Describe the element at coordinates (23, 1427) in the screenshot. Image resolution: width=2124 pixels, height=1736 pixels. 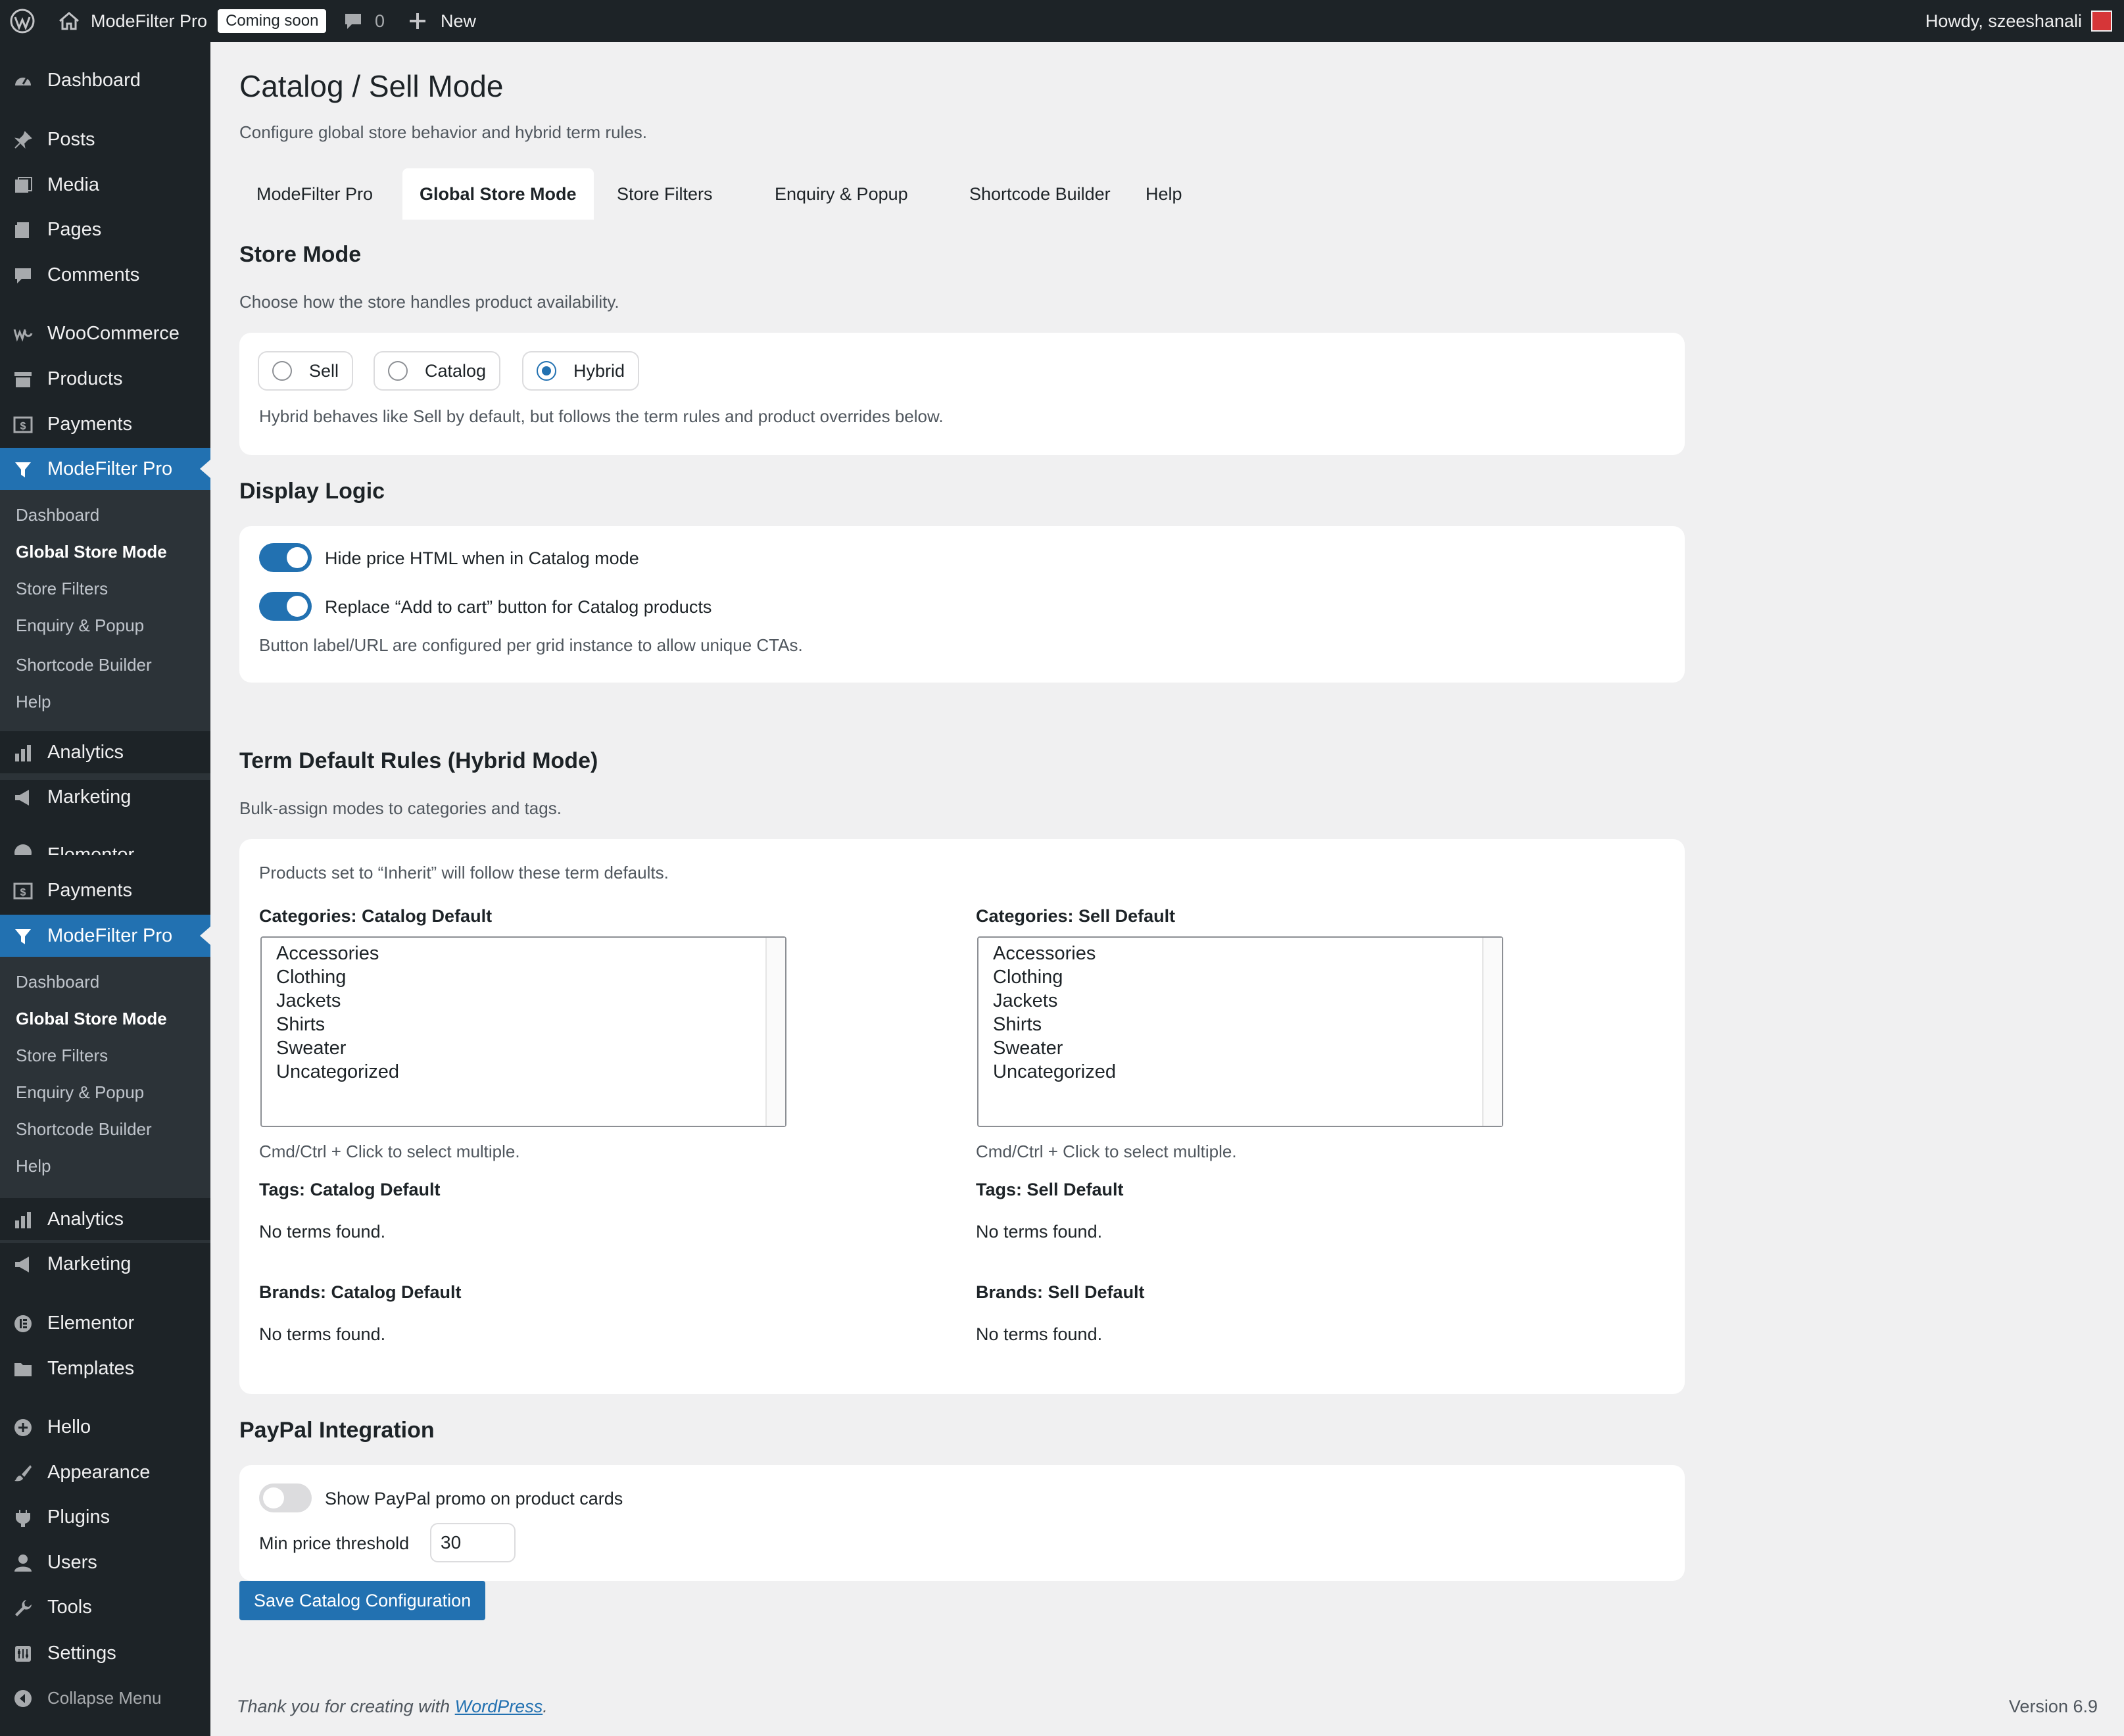
I see `plus-circle-icon` at that location.